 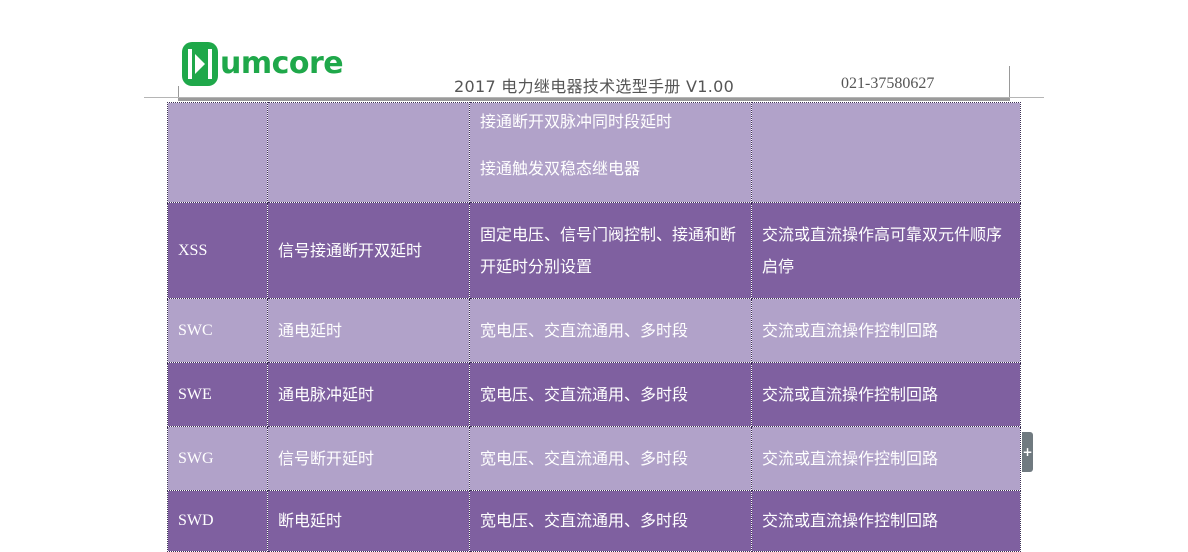 What do you see at coordinates (217, 250) in the screenshot?
I see `model-code-cell: XSS` at bounding box center [217, 250].